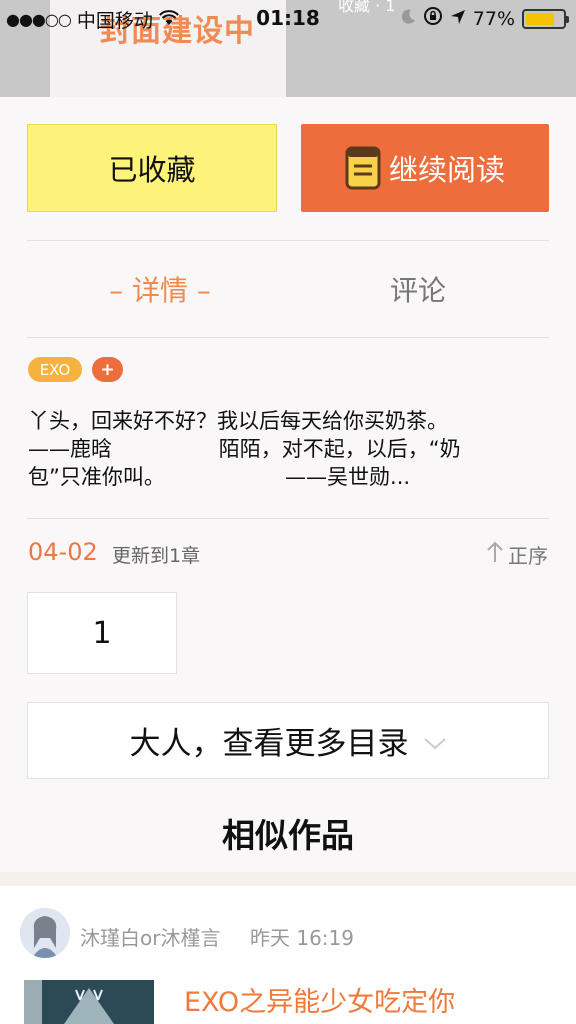 This screenshot has height=1024, width=576. What do you see at coordinates (408, 19) in the screenshot?
I see `moon-icon` at bounding box center [408, 19].